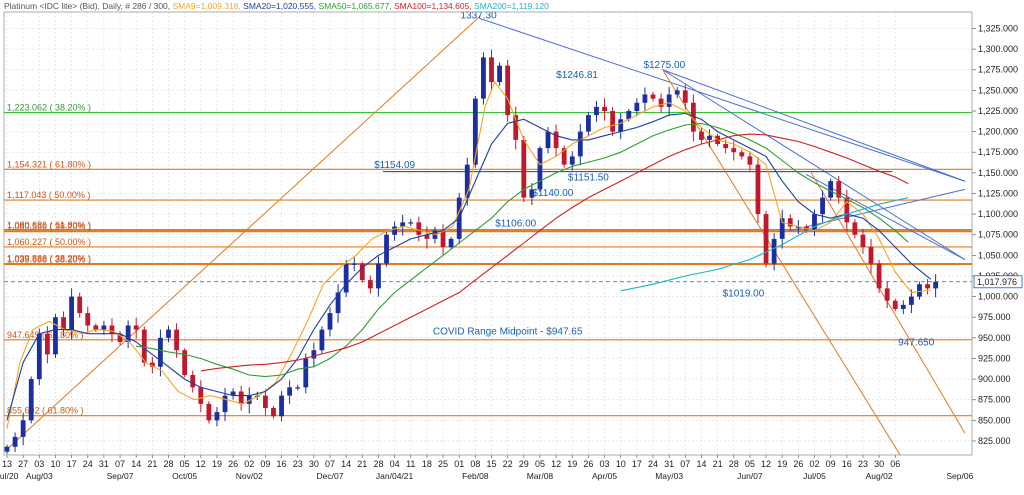 This screenshot has width=1024, height=495. I want to click on y-tick-label: 975.000, so click(994, 317).